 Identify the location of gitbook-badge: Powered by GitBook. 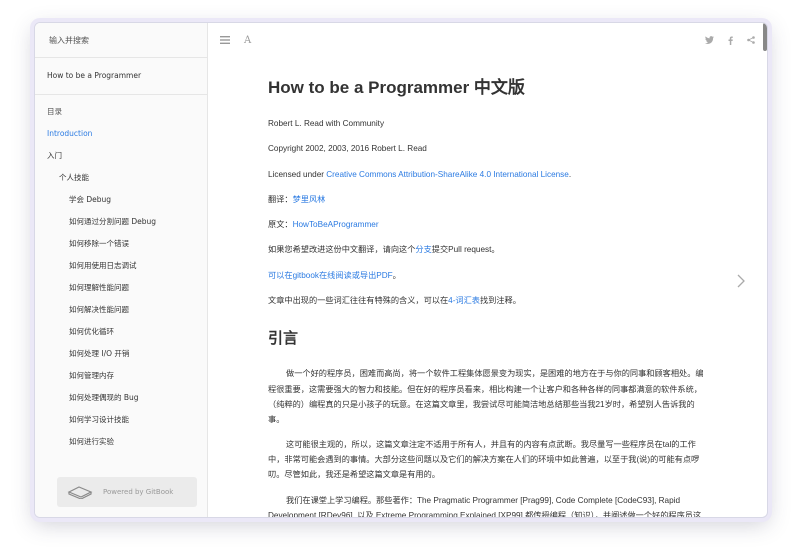
(127, 492).